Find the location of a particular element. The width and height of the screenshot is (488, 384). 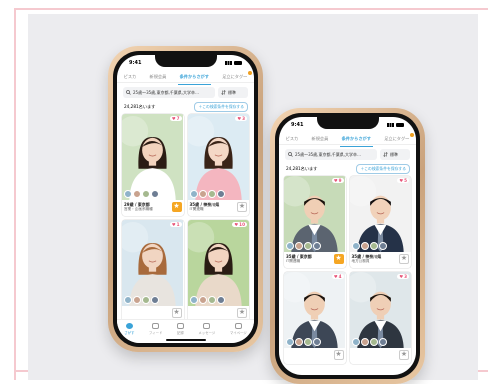

search-row: 25歳〜35歳,東京都,千葉県,大学卒… 標準 is located at coordinates (185, 92).